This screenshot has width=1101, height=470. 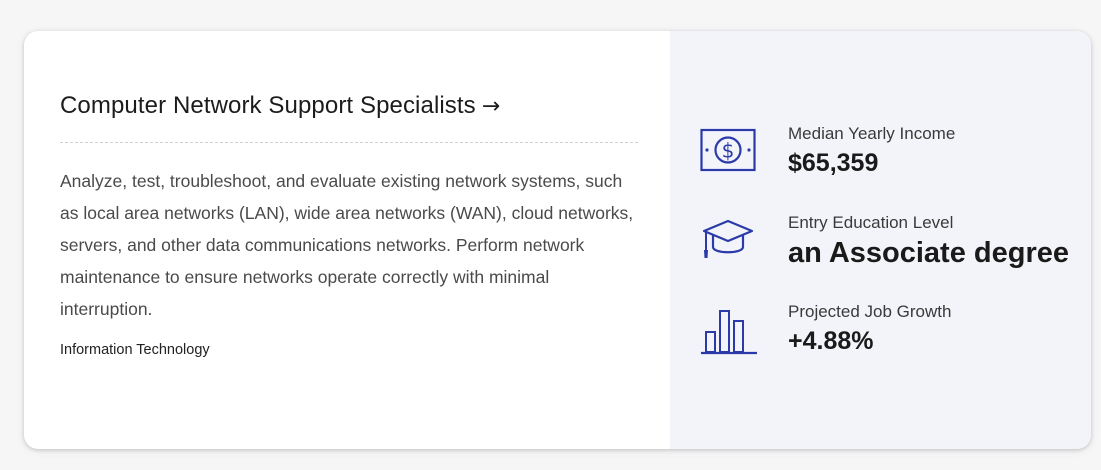 I want to click on occupation-title-link: Computer Network Support Specialists →, so click(x=280, y=106).